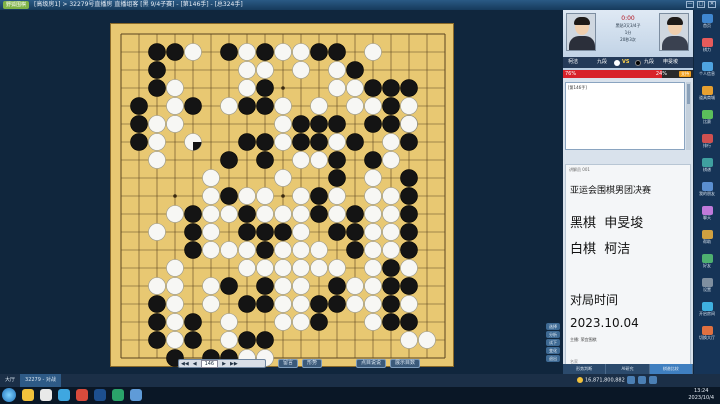 This screenshot has height=404, width=720. Describe the element at coordinates (653, 380) in the screenshot. I see `settings-icon` at that location.